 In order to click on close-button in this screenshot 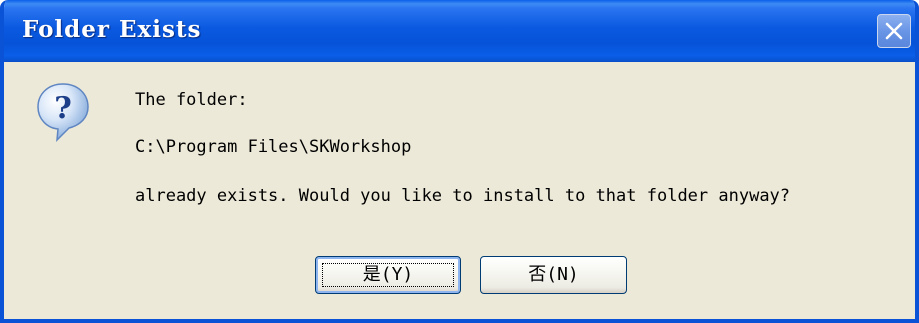, I will do `click(894, 31)`.